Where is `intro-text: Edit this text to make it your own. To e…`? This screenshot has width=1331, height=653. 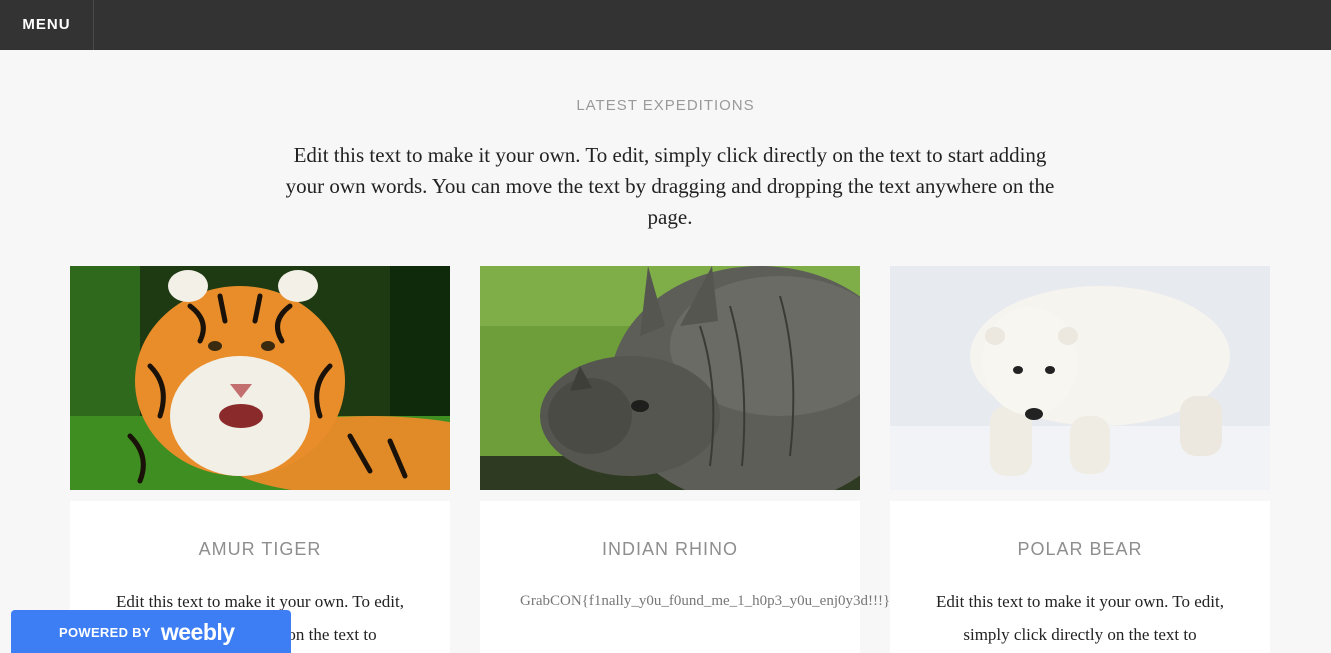
intro-text: Edit this text to make it your own. To e… is located at coordinates (670, 186).